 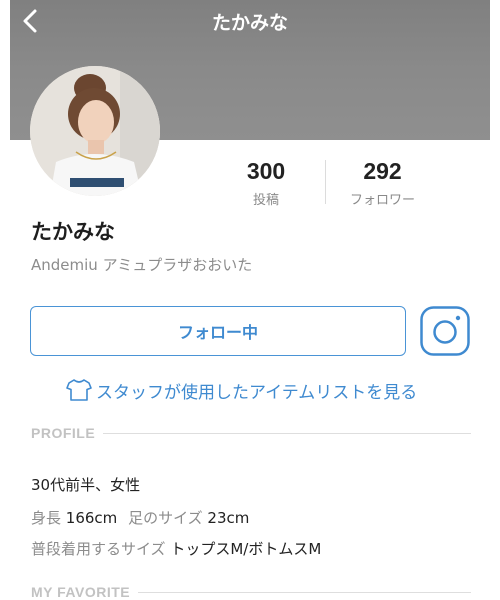 I want to click on posts-stat: 300 投稿, so click(x=266, y=183).